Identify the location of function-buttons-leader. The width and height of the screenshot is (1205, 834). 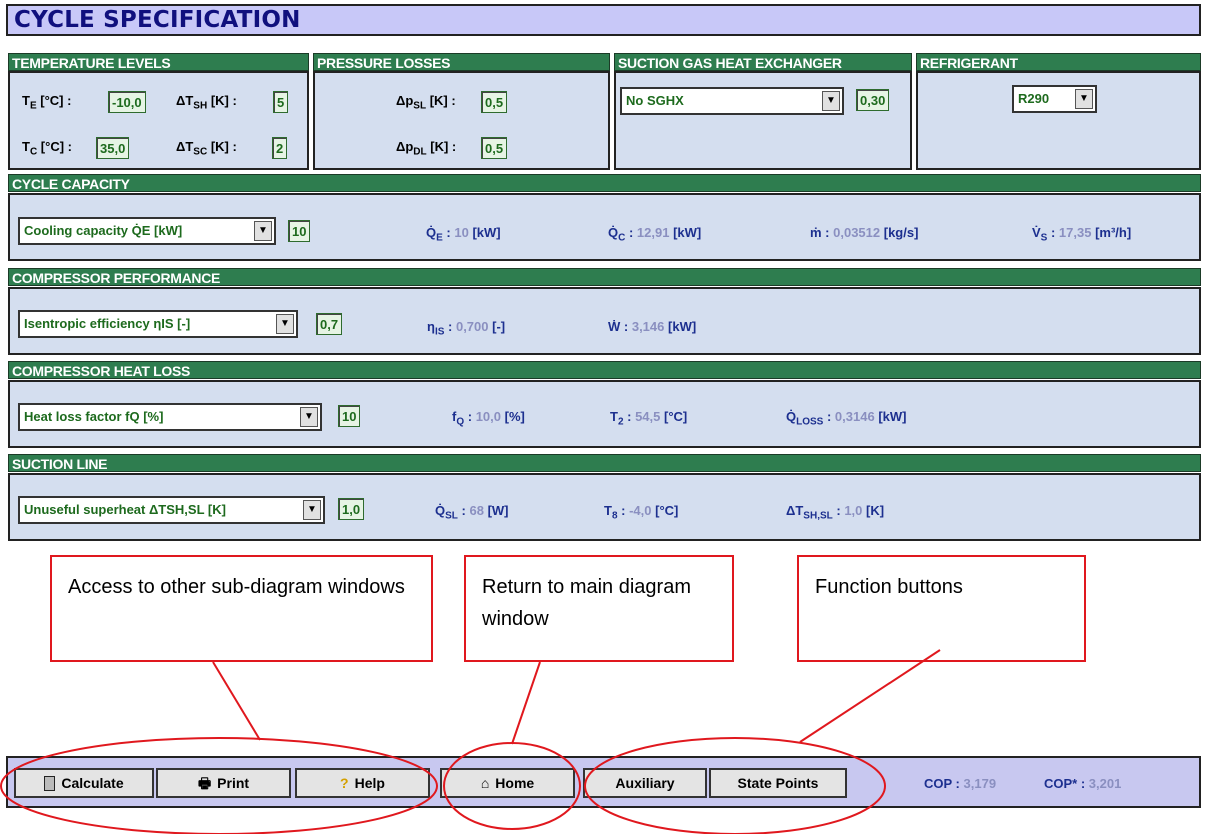
(870, 696).